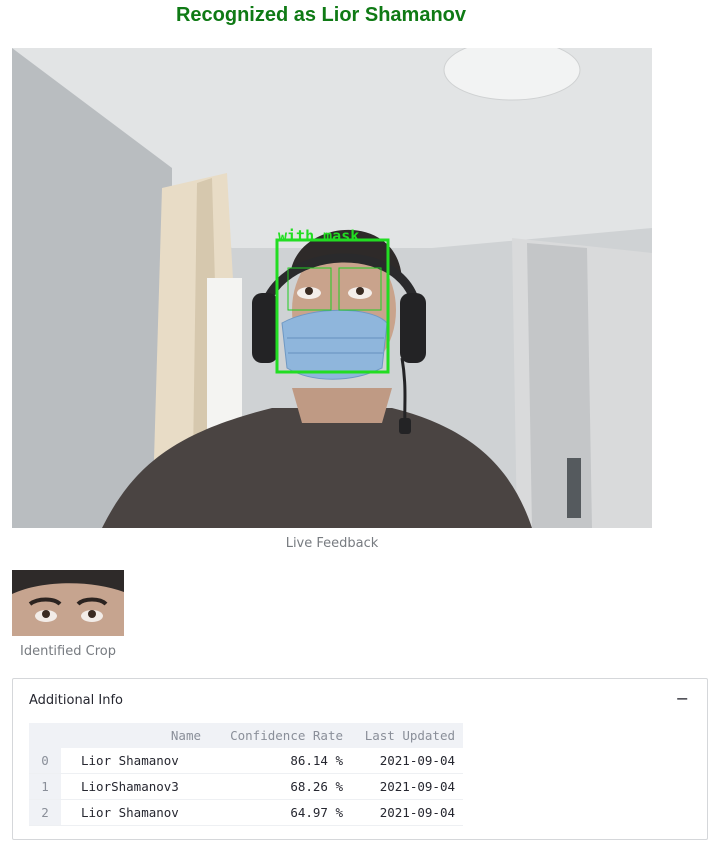 This screenshot has width=721, height=853. I want to click on shelf-item, so click(574, 488).